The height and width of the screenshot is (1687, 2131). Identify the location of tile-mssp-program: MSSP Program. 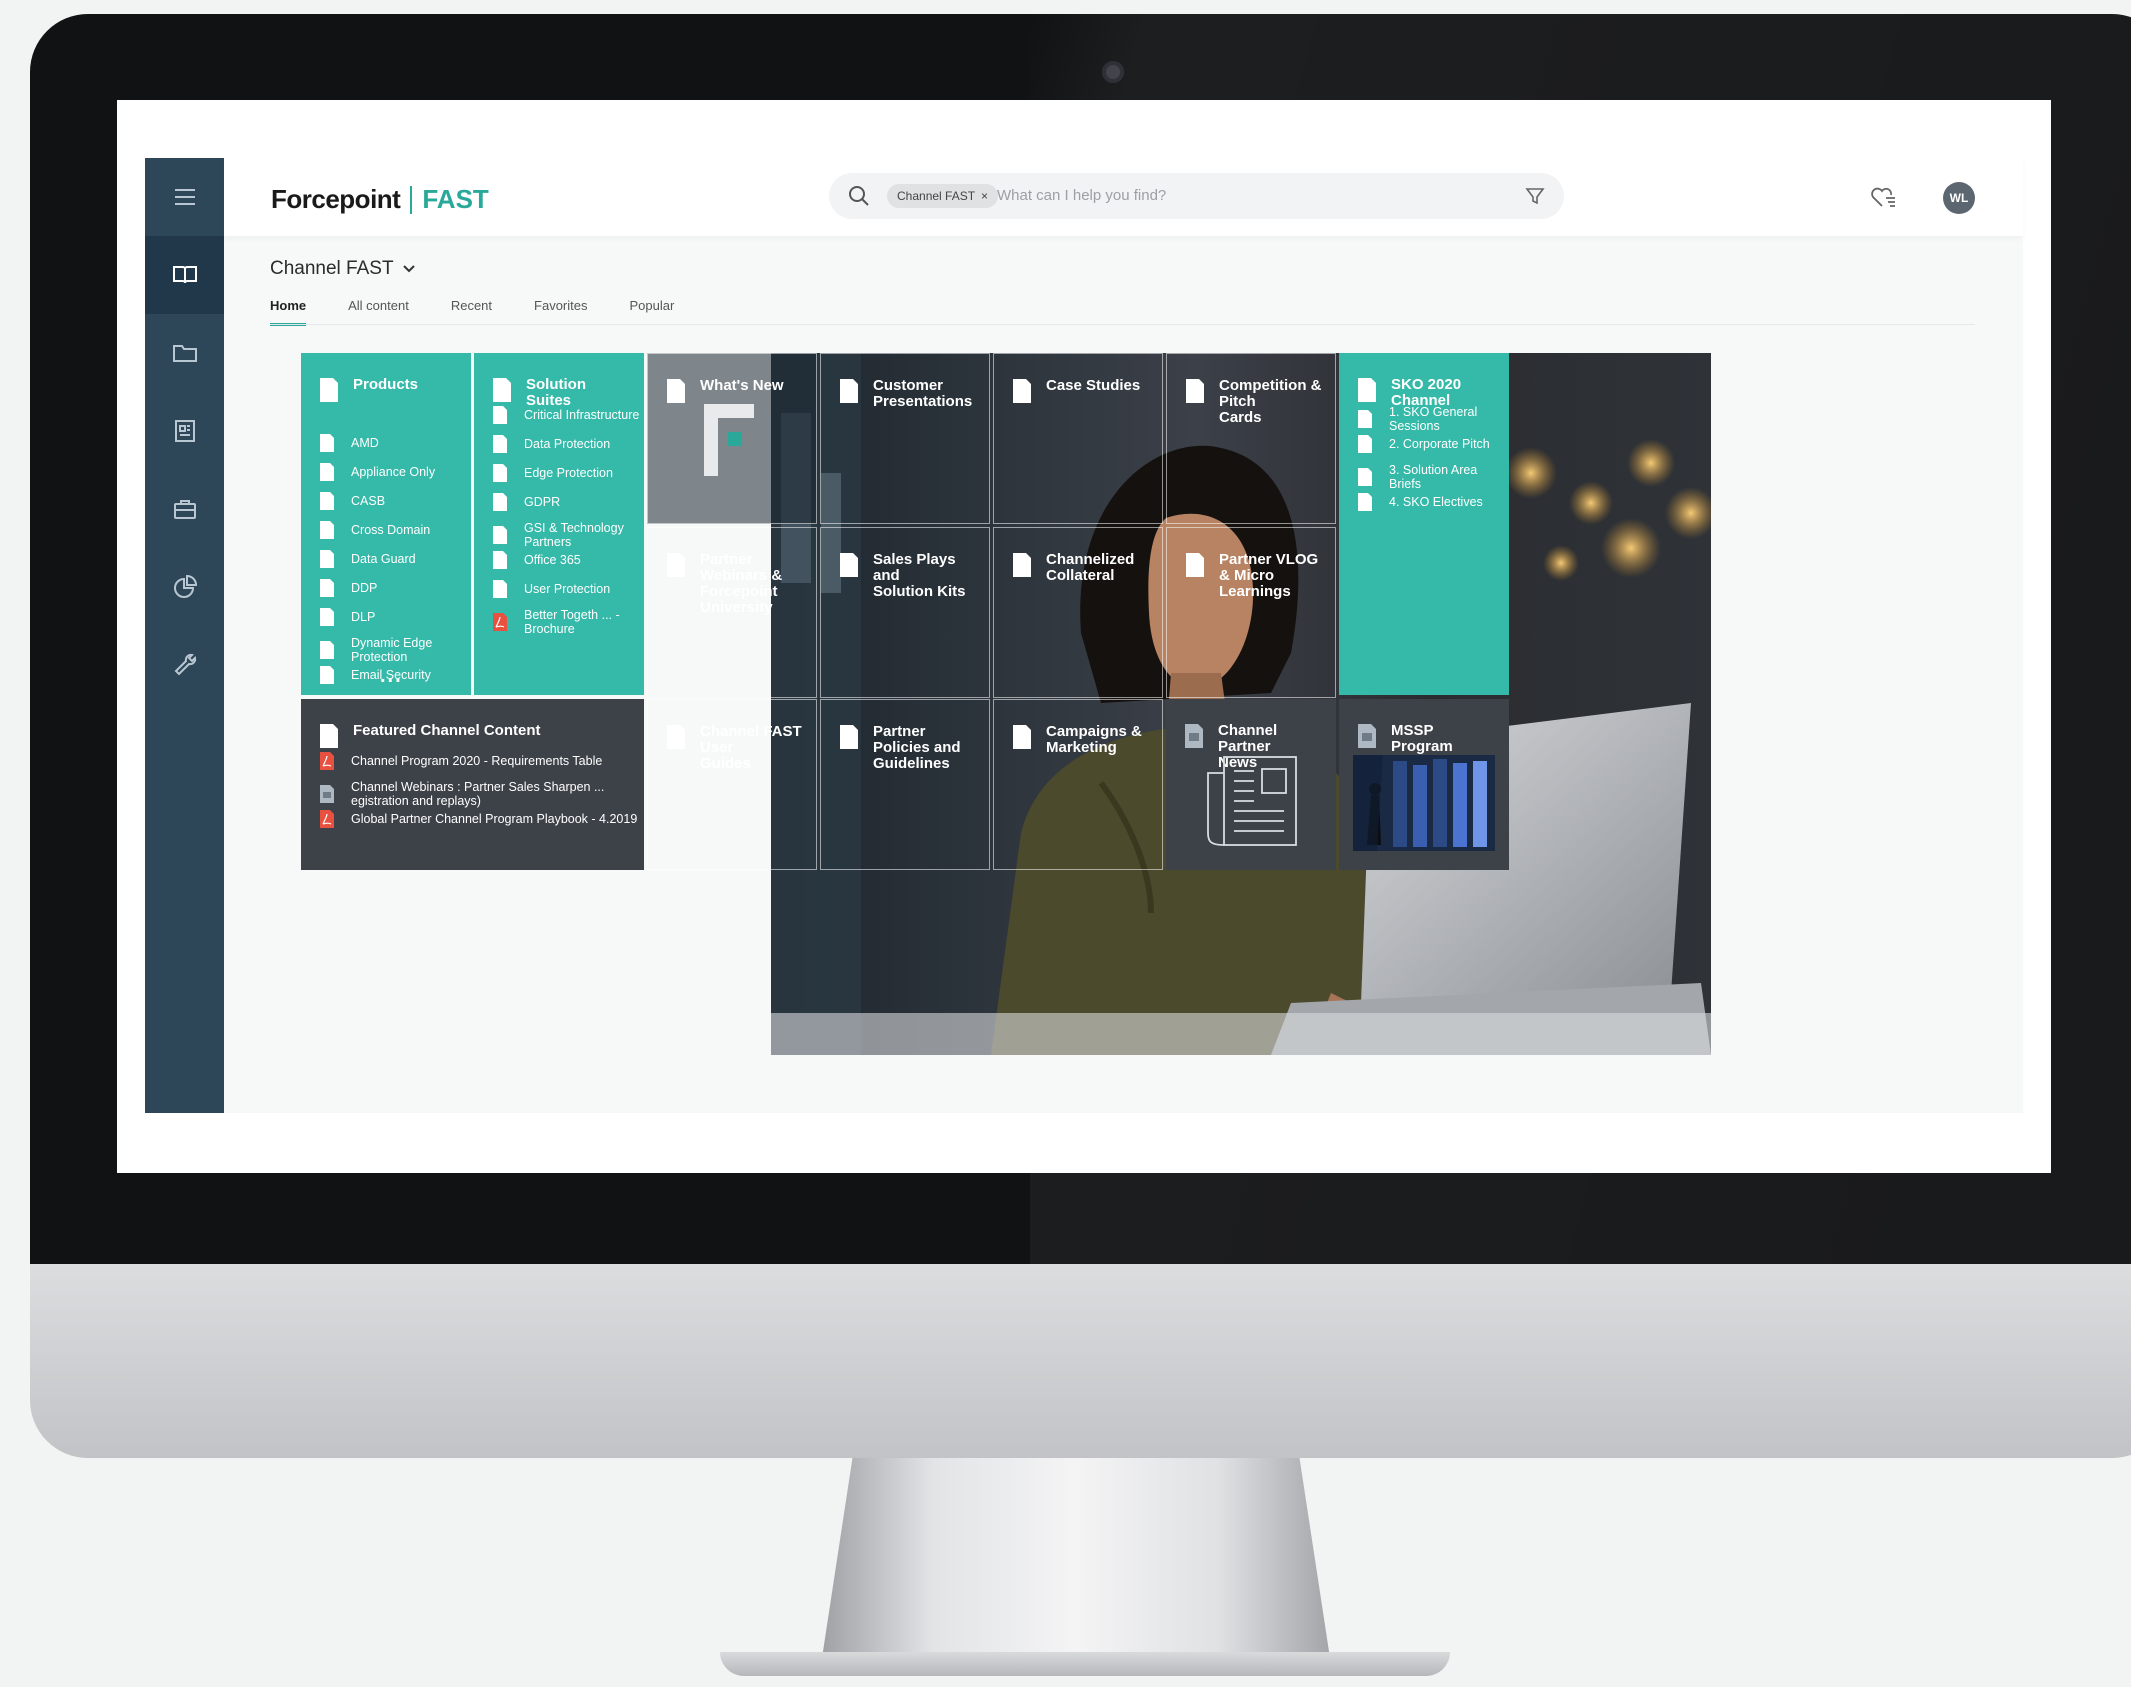
(1424, 784).